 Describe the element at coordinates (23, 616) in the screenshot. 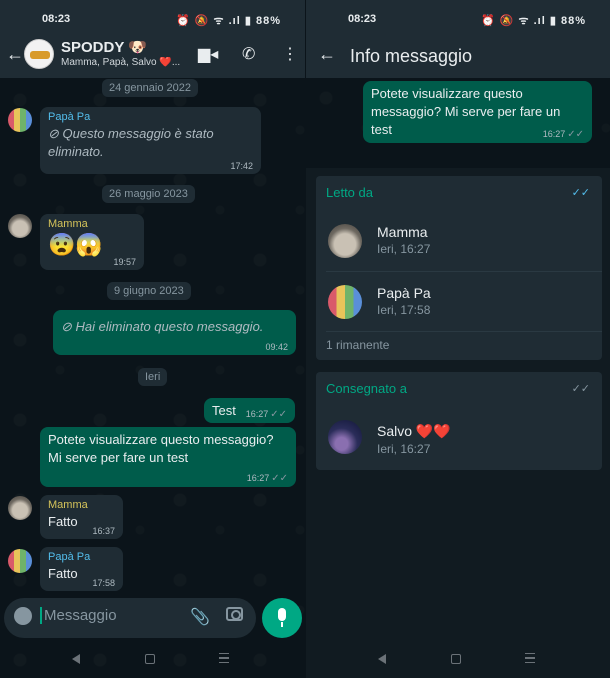

I see `emoji-icon` at that location.